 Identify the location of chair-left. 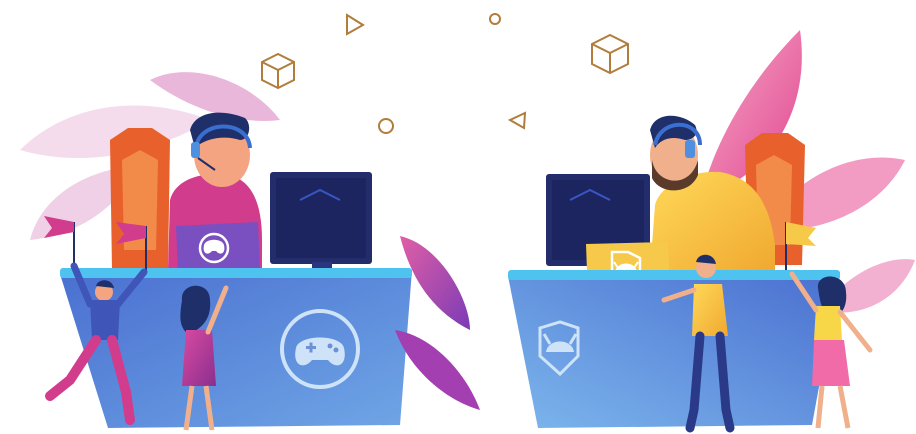
(140, 199).